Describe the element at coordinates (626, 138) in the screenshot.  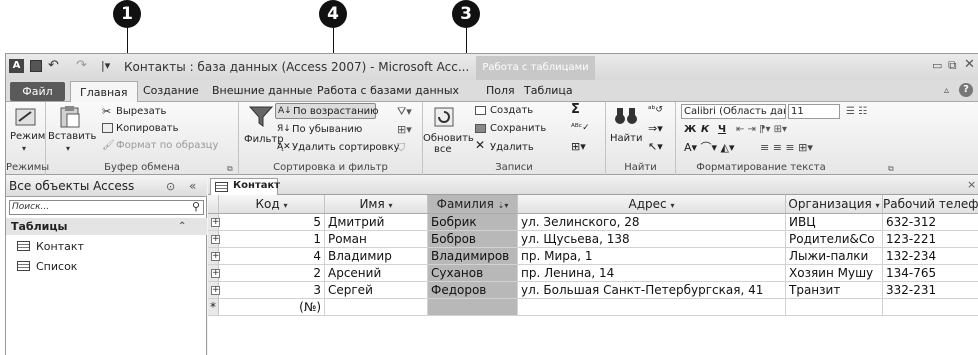
I see `find-button: Найти` at that location.